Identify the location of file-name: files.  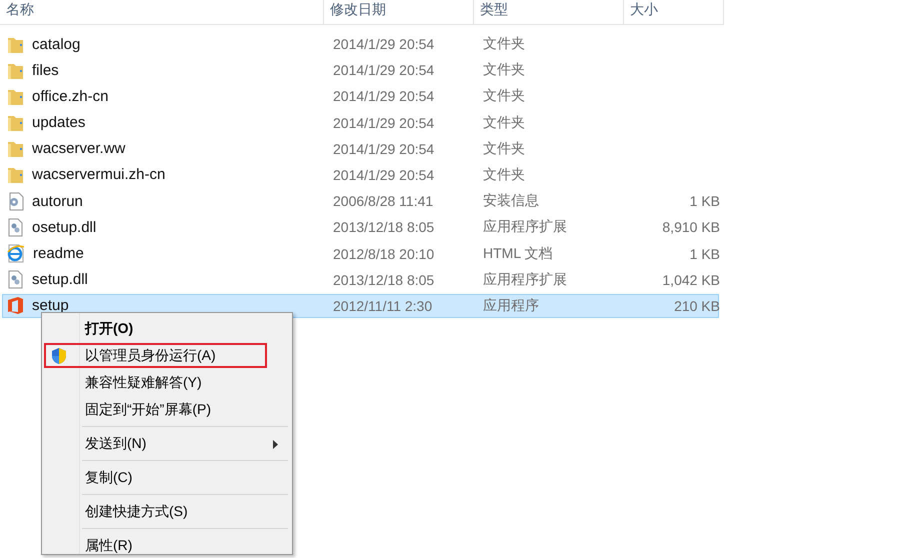
(45, 70).